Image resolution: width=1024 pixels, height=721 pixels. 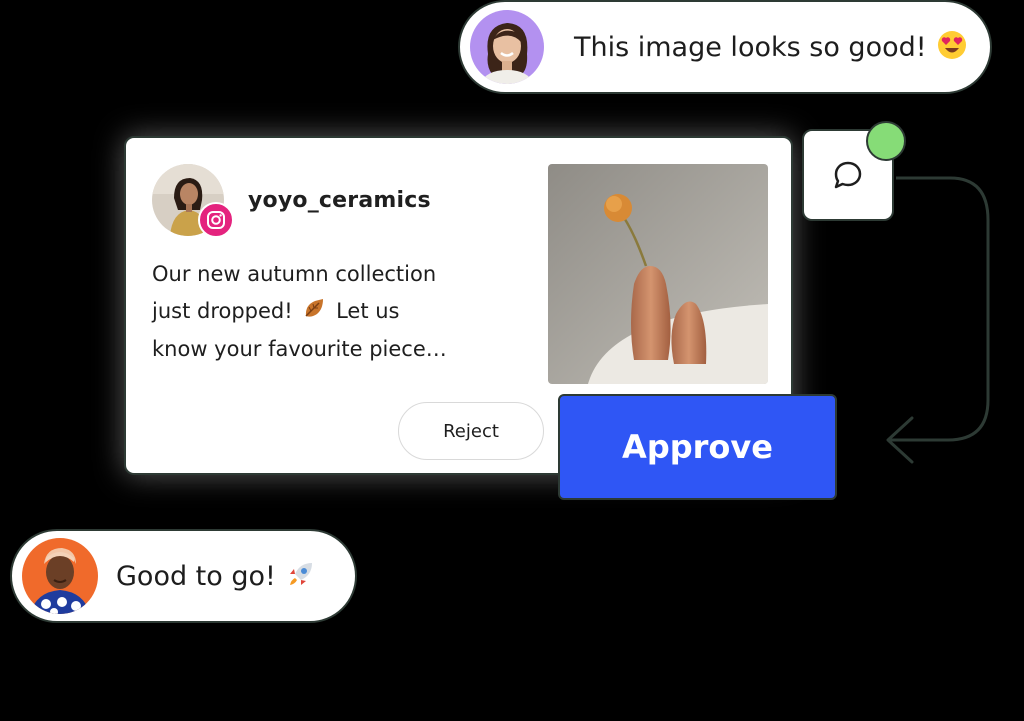 What do you see at coordinates (216, 220) in the screenshot?
I see `instagram-icon` at bounding box center [216, 220].